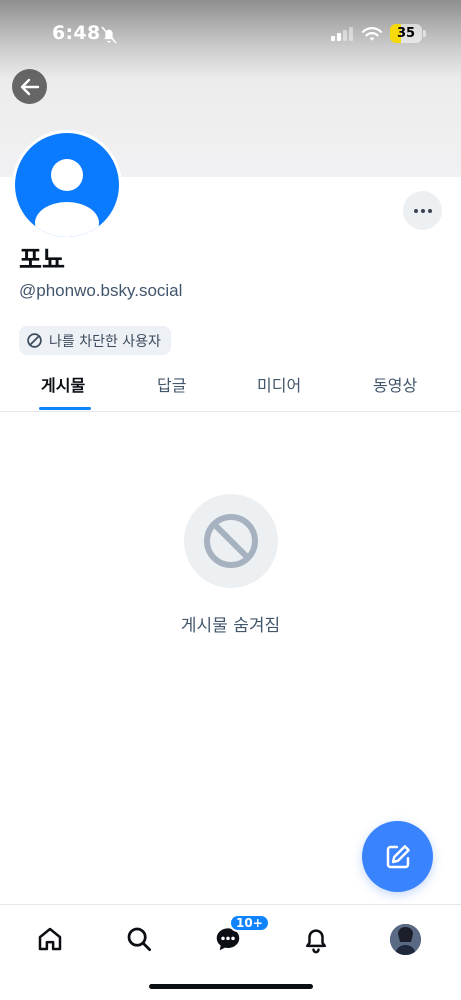 The height and width of the screenshot is (1000, 461). I want to click on chat-unread-badge: 10+, so click(249, 923).